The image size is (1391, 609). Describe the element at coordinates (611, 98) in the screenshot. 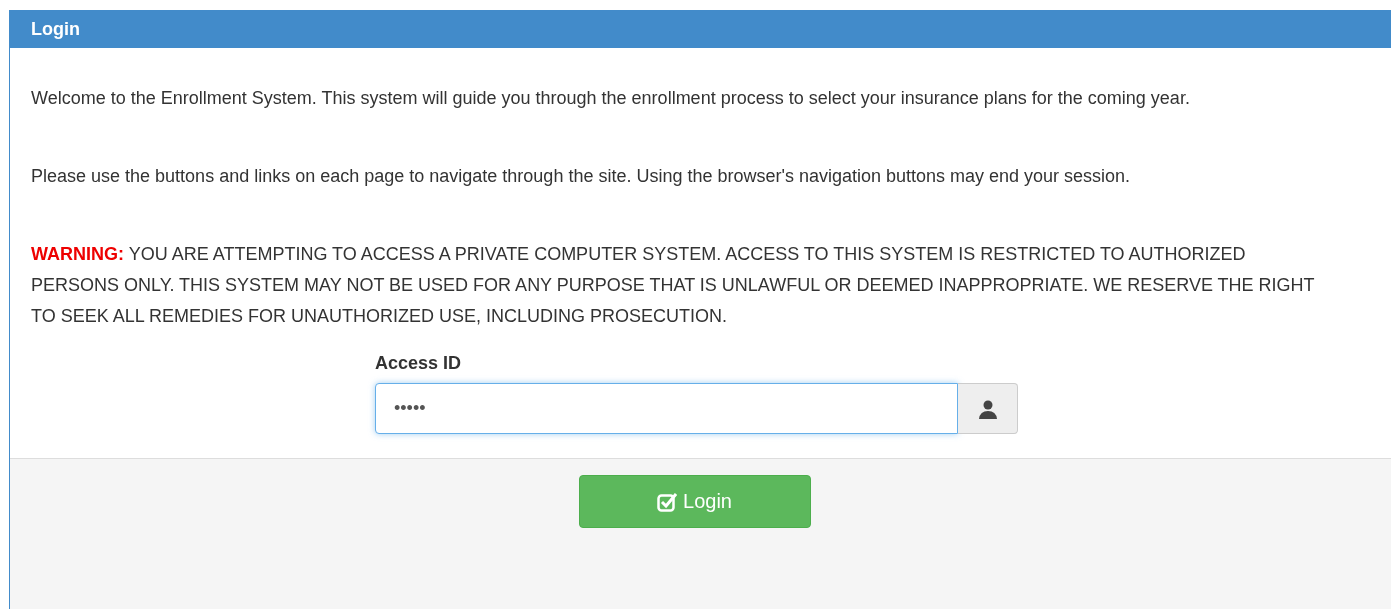

I see `welcome-text: Welcome to the Enrollment System. This system will guide you through the enrollment process to select your insurance plans for the coming year.` at that location.